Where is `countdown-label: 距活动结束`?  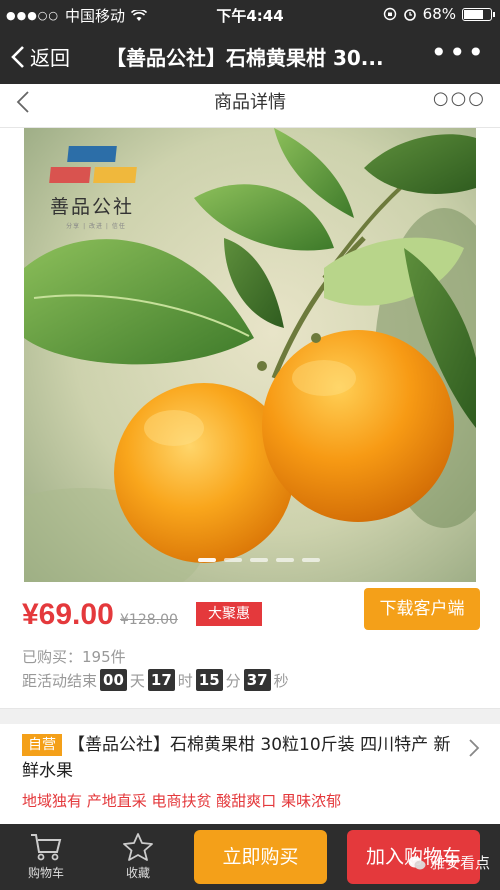
countdown-label: 距活动结束 is located at coordinates (60, 680).